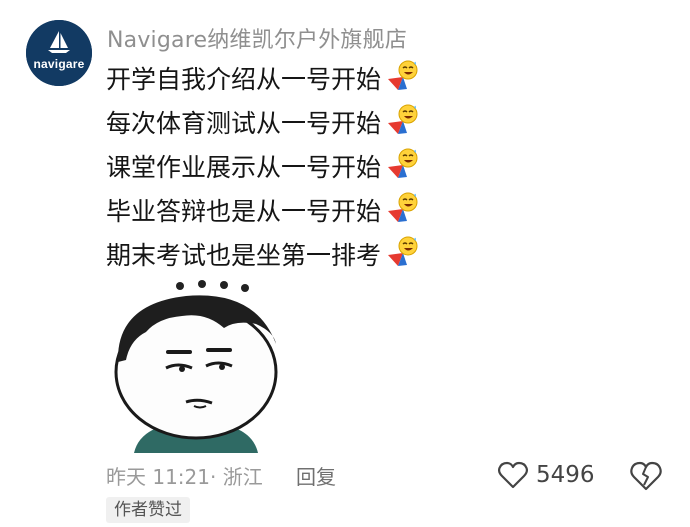  Describe the element at coordinates (59, 64) in the screenshot. I see `avatar-brand-text: navigare` at that location.